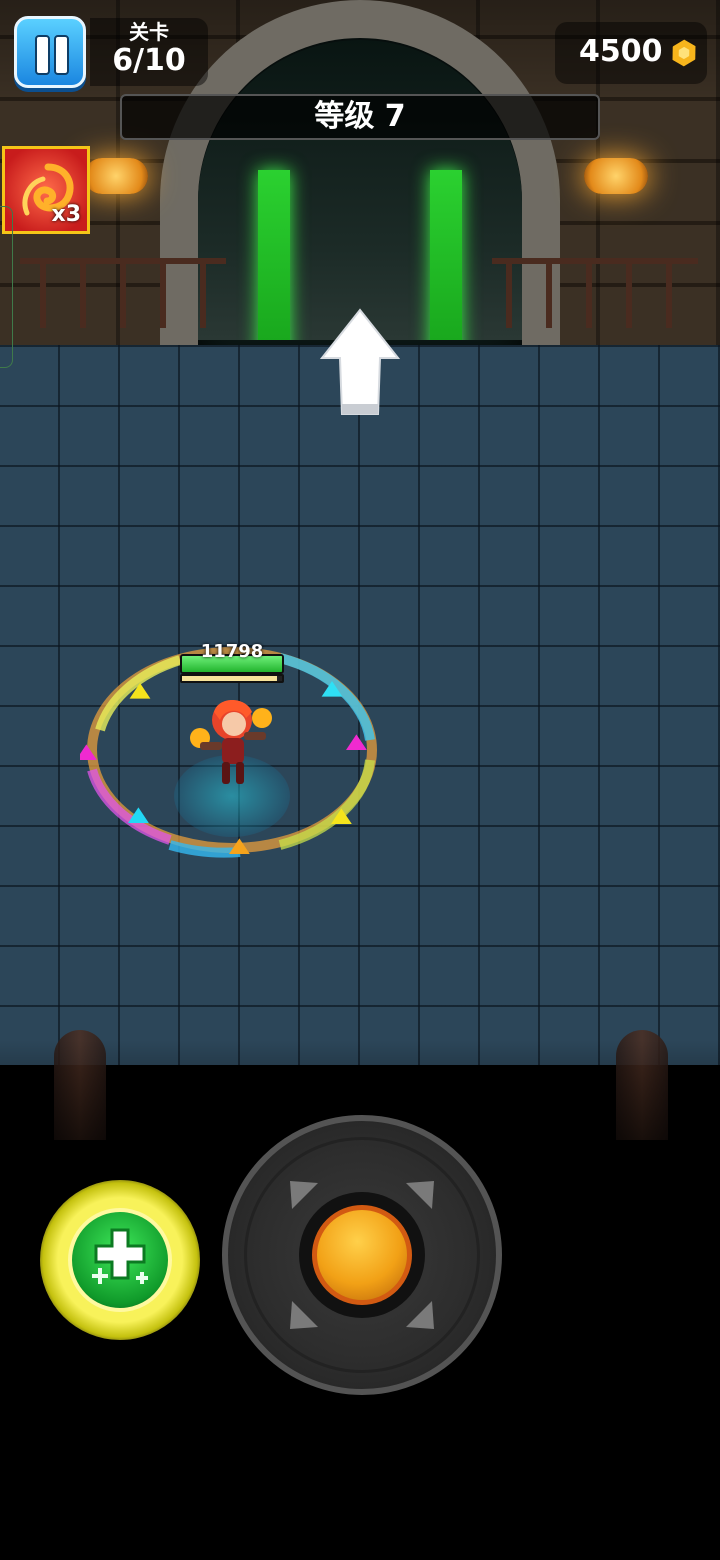 This screenshot has width=720, height=1560. What do you see at coordinates (360, 117) in the screenshot?
I see `stage-title: 等级 7` at bounding box center [360, 117].